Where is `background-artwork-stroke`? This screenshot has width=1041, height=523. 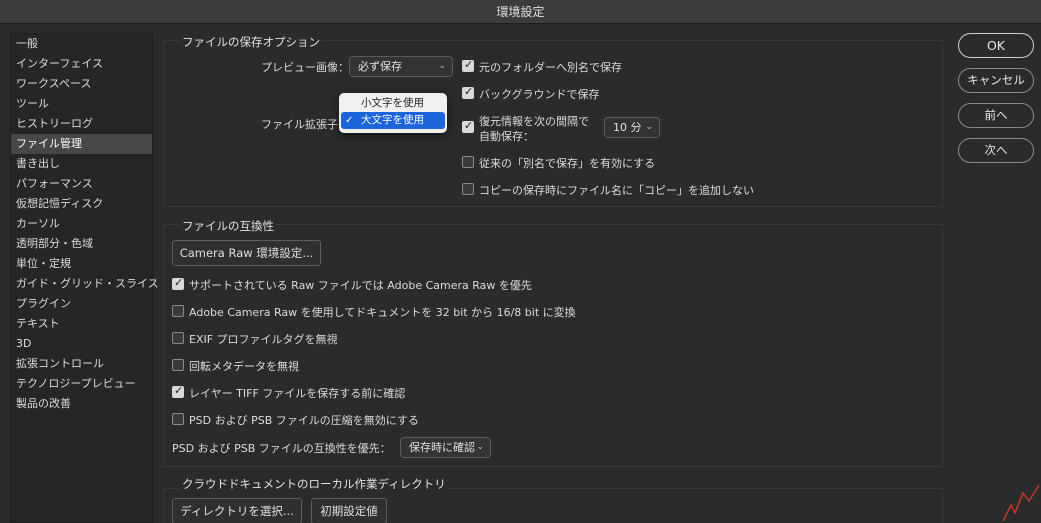
background-artwork-stroke is located at coordinates (1021, 503).